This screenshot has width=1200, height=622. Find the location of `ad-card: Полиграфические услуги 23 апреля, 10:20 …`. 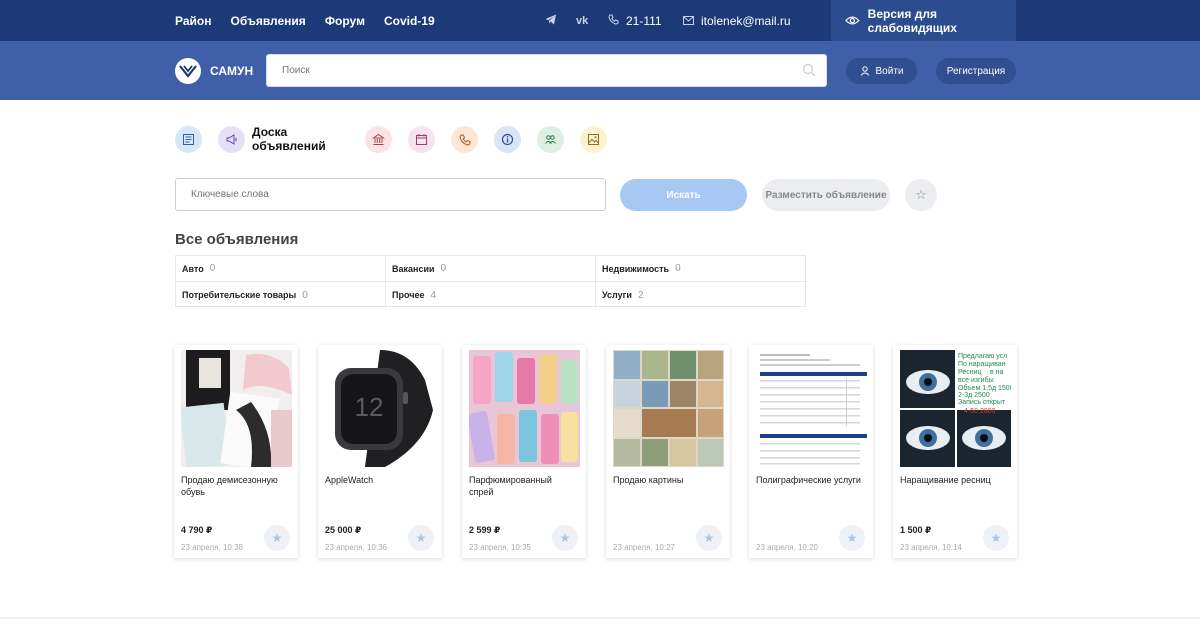

ad-card: Полиграфические услуги 23 апреля, 10:20 … is located at coordinates (811, 451).